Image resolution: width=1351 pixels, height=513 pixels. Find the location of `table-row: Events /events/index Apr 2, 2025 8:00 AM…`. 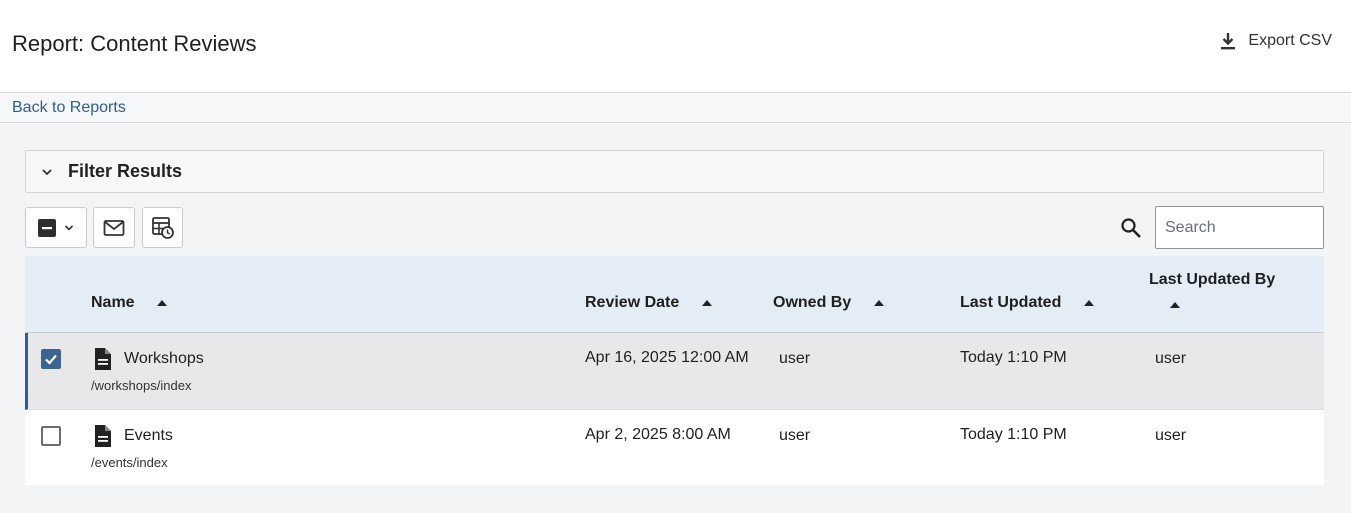

table-row: Events /events/index Apr 2, 2025 8:00 AM… is located at coordinates (674, 447).